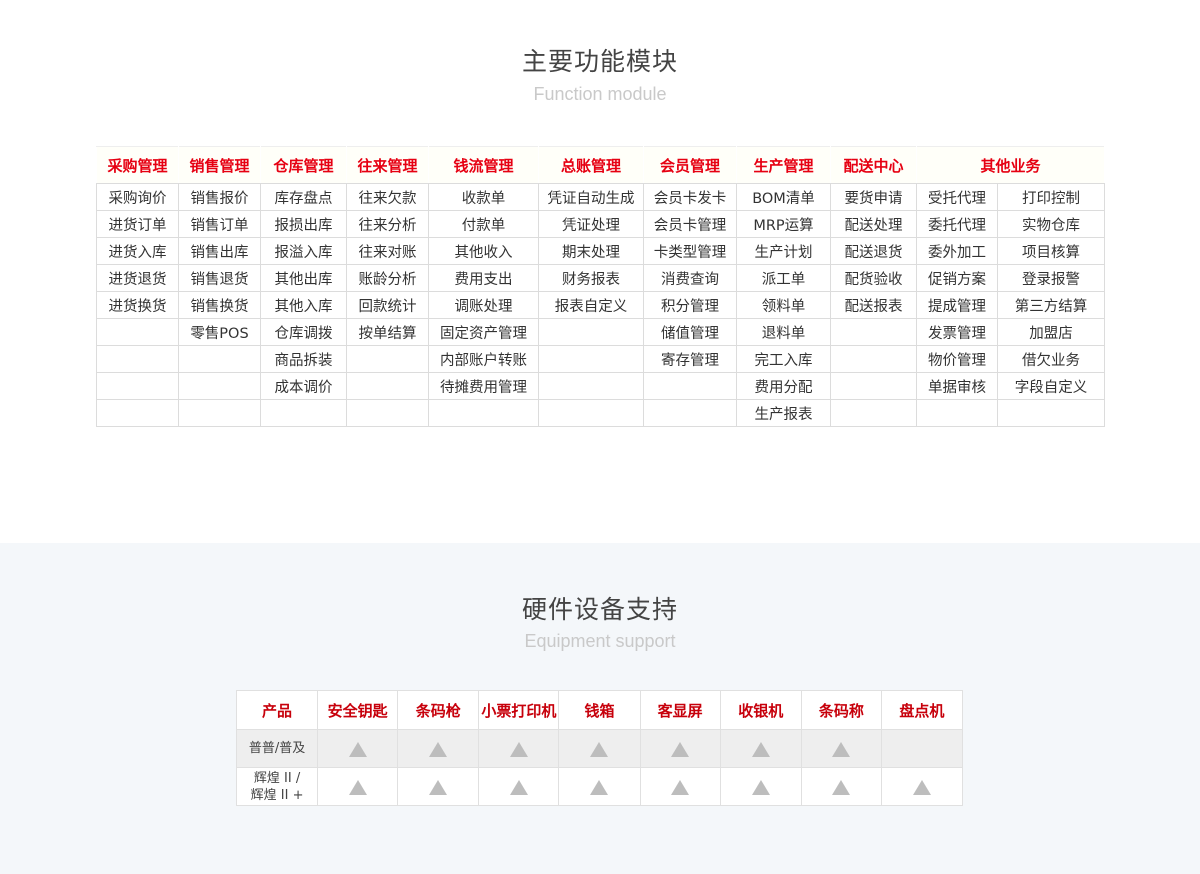 This screenshot has width=1200, height=874. I want to click on module-cell: 往来分析, so click(387, 224).